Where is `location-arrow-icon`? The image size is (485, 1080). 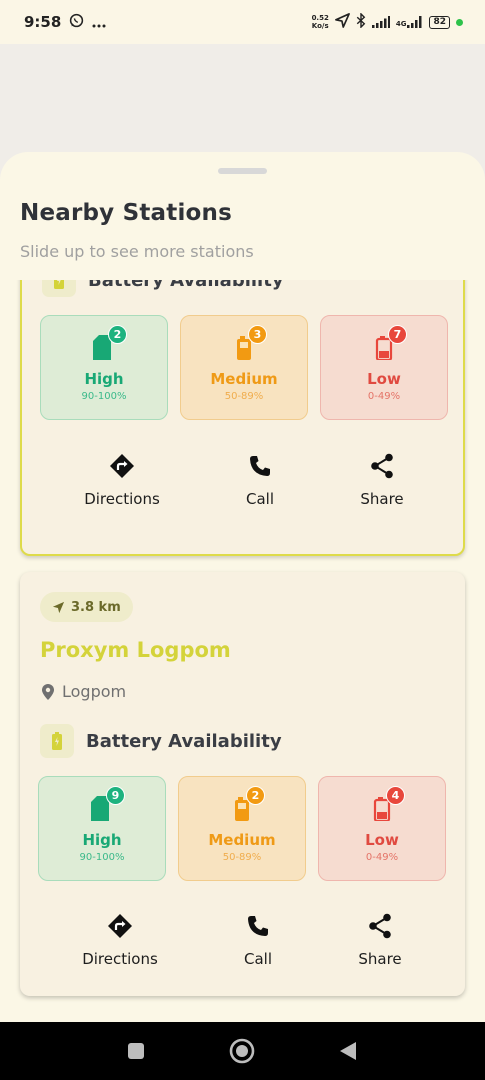
location-arrow-icon is located at coordinates (342, 22).